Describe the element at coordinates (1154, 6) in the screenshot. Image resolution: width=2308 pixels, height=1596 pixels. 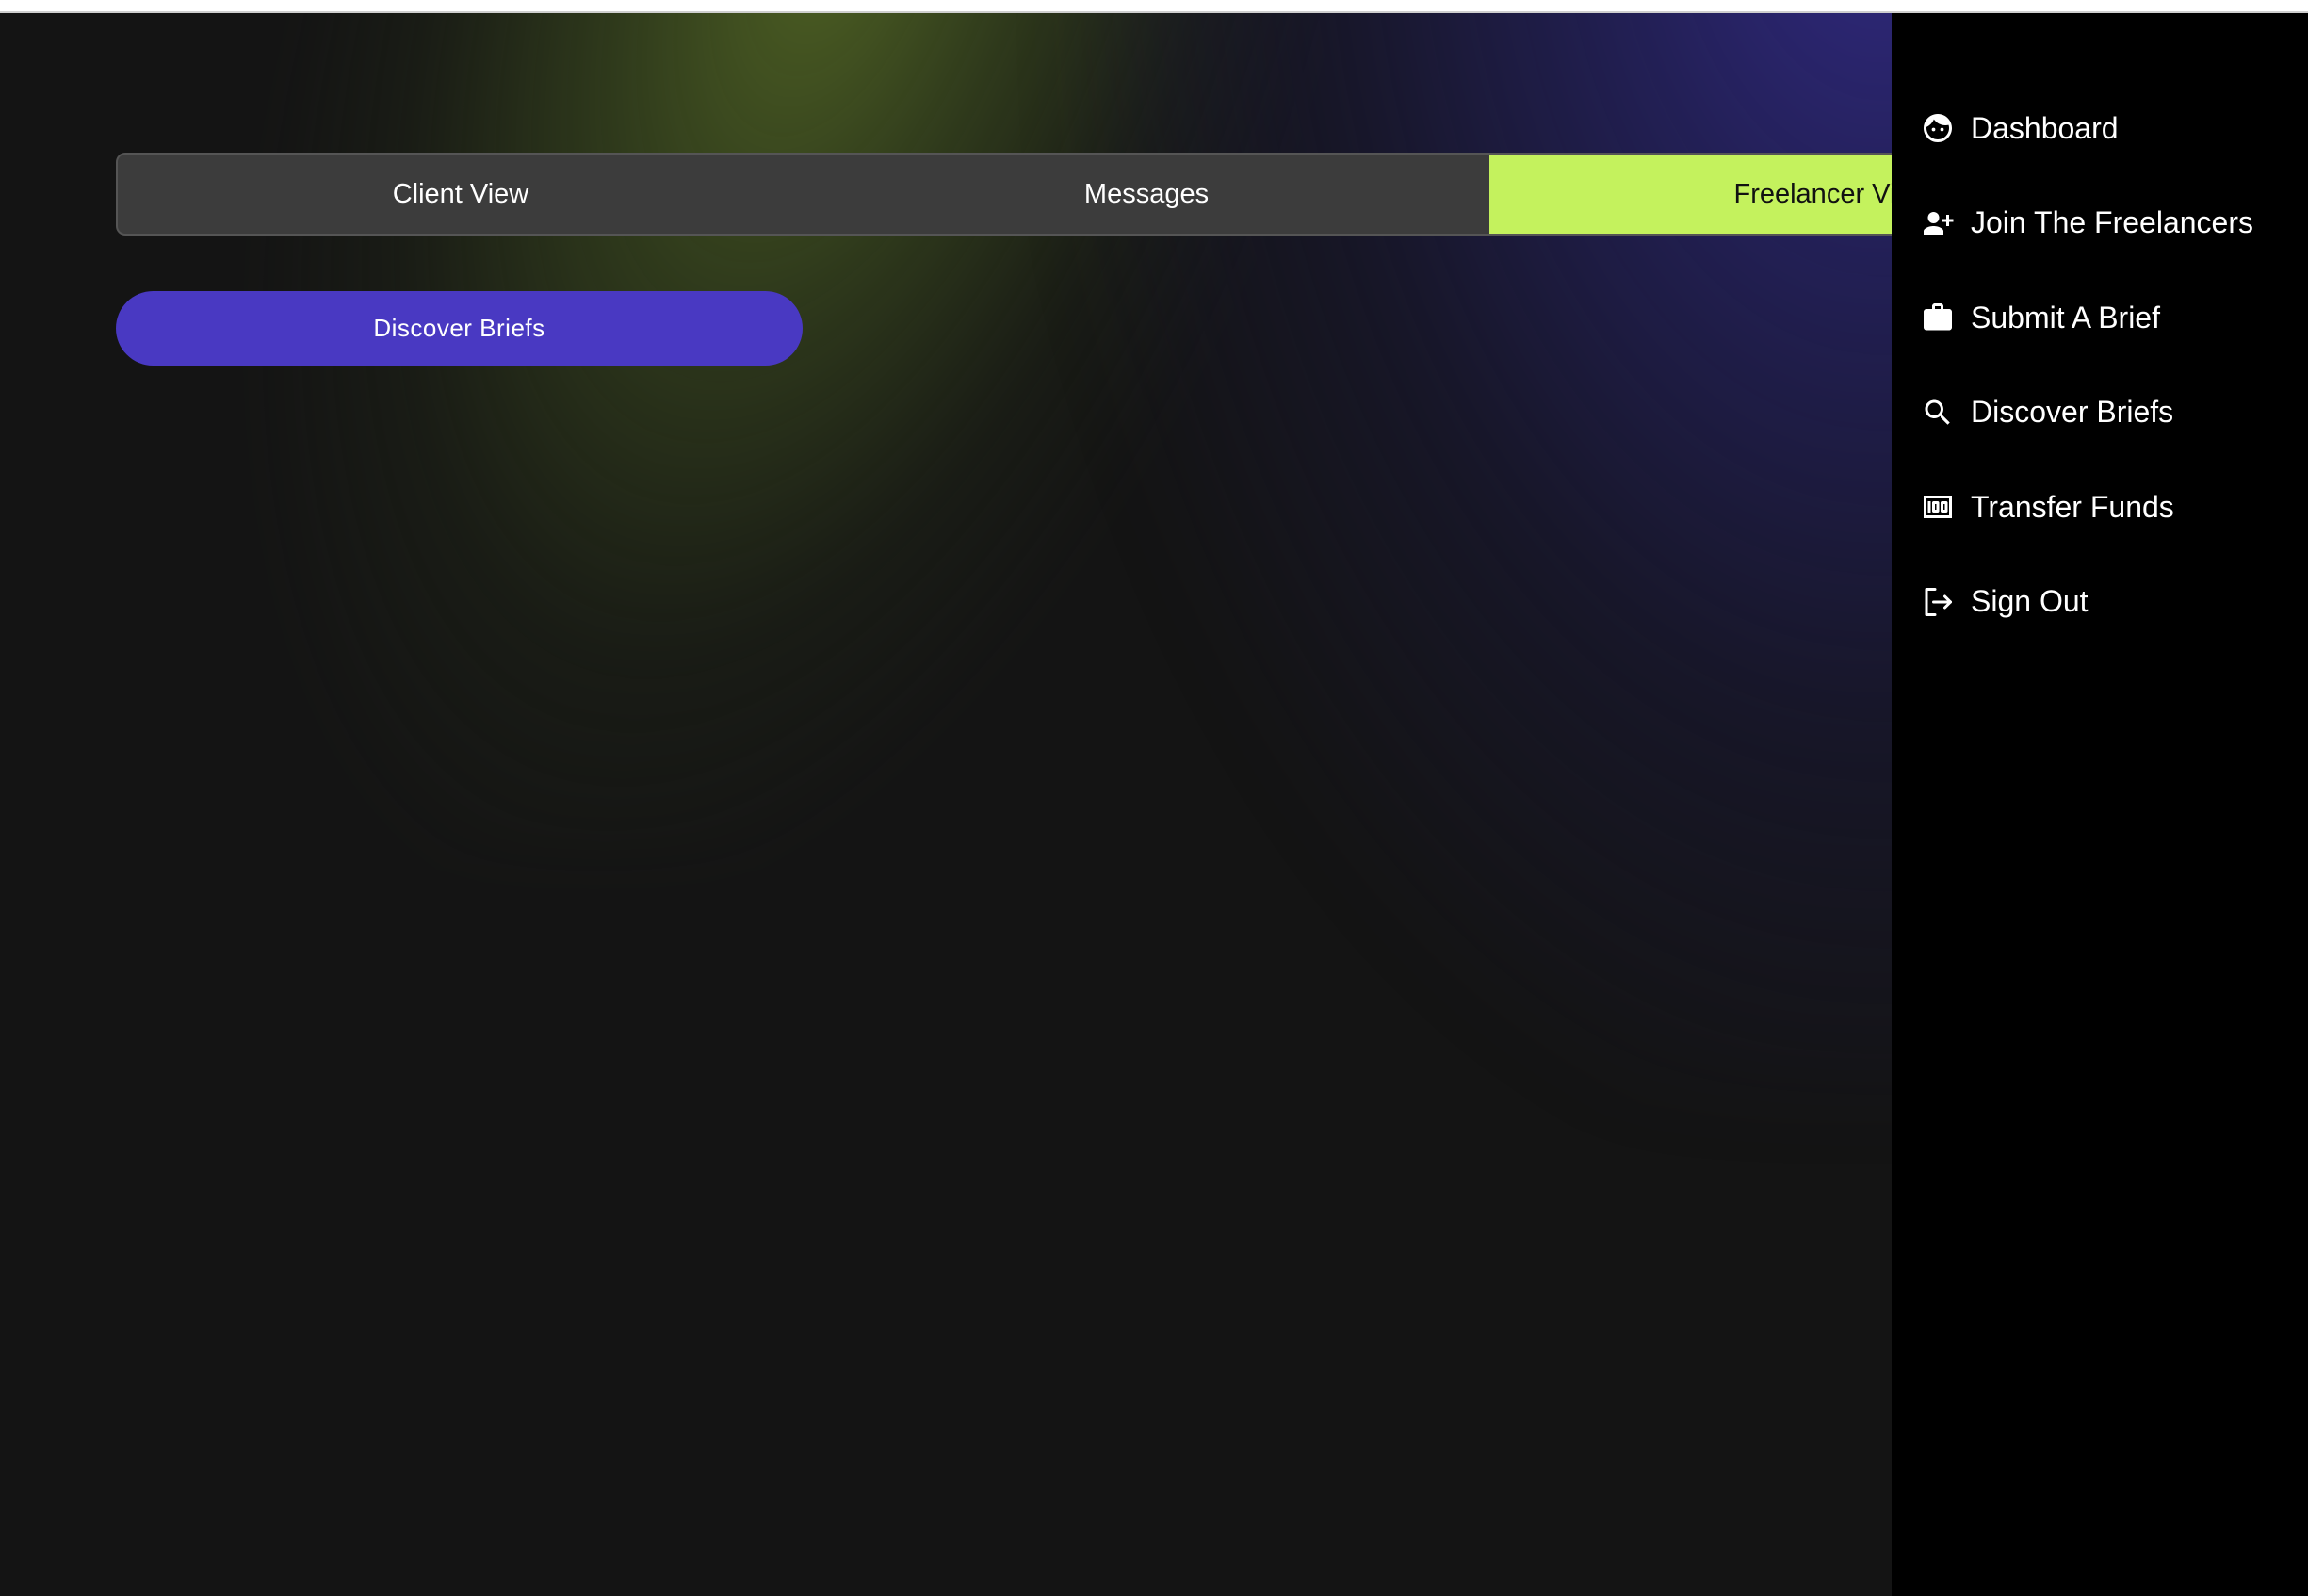
I see `browser-top-strip` at that location.